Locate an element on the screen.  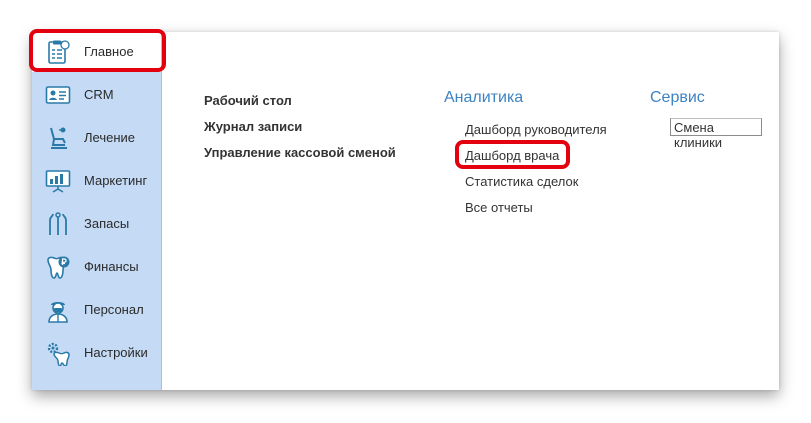
dental-tools-icon is located at coordinates (58, 223).